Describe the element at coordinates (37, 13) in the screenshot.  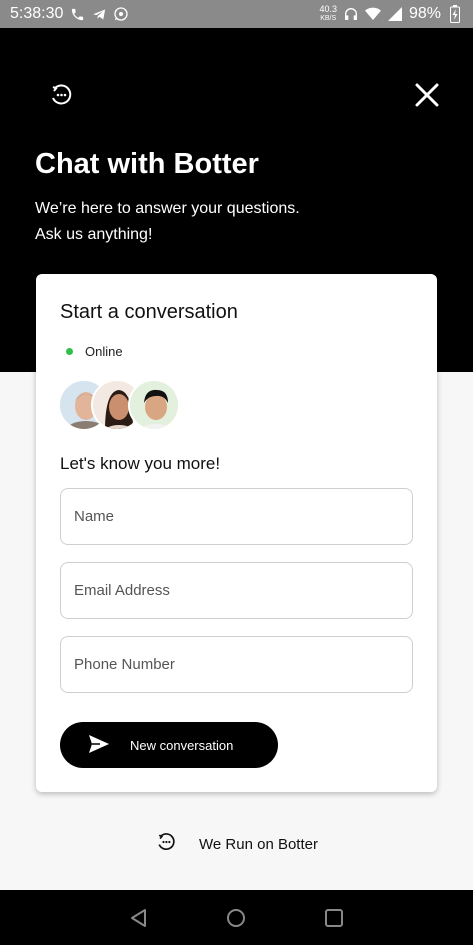
I see `status-time: 5:38:30` at that location.